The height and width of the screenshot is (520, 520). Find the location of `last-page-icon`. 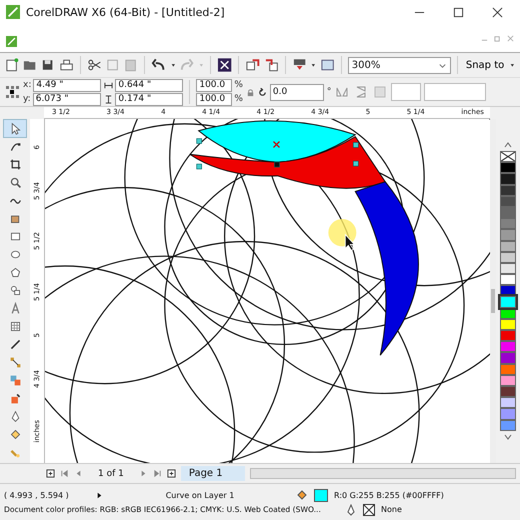

last-page-icon is located at coordinates (157, 473).